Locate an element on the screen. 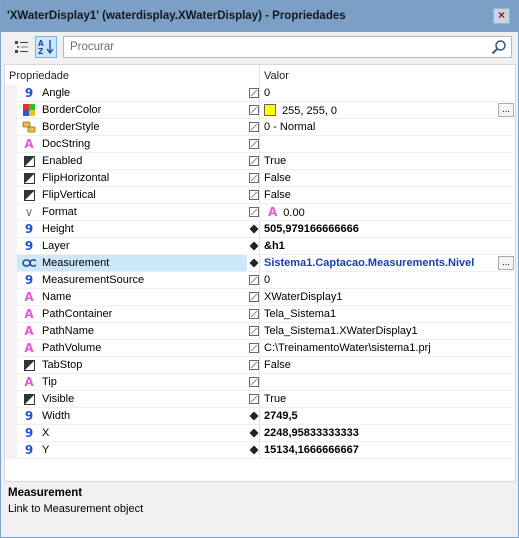 This screenshot has width=519, height=538. property-row-format: ∨ Format A 0.00 is located at coordinates (260, 212).